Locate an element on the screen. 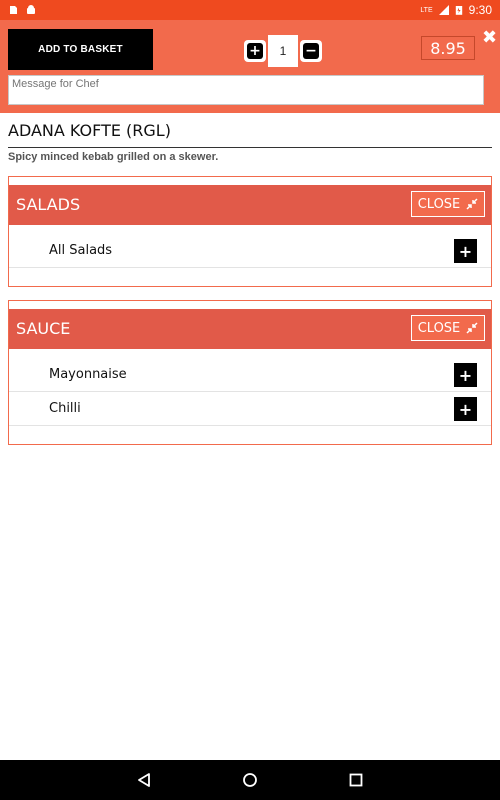 The image size is (500, 800). order-header: ADD TO BASKET + 1 − 8.95 ✖ is located at coordinates (250, 66).